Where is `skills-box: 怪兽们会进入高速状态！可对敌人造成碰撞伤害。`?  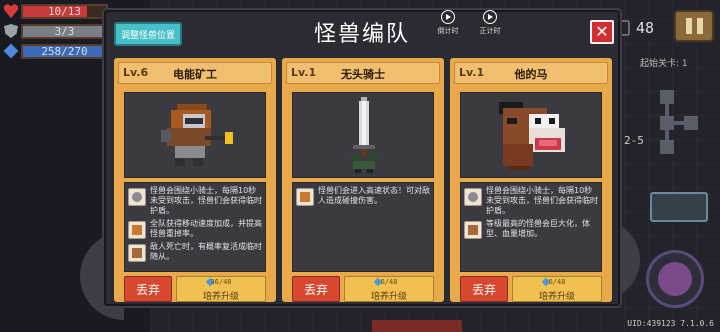
skills-box: 怪兽们会进入高速状态！可对敌人造成碰撞伤害。 is located at coordinates (363, 227).